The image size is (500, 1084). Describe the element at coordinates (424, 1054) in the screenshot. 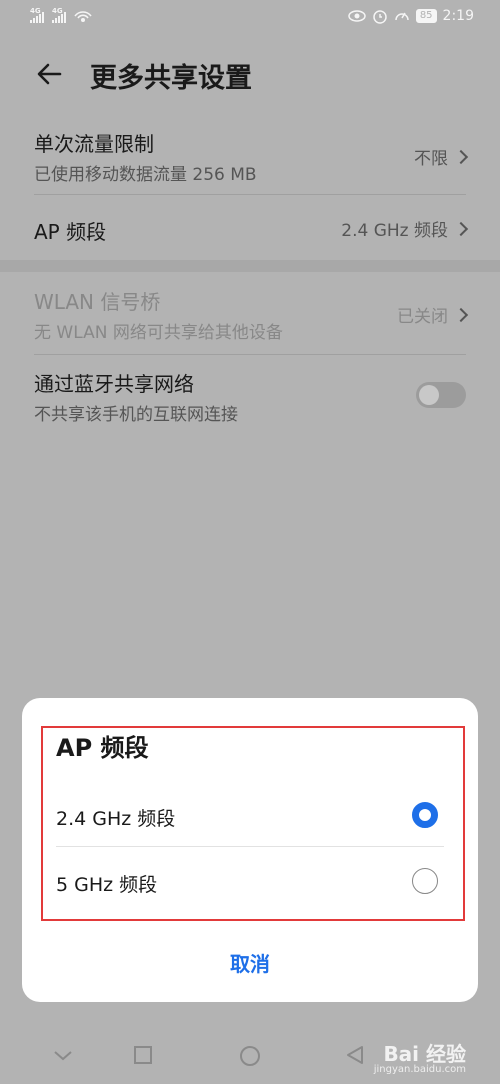

I see `watermark-logo: Bai 经验` at that location.